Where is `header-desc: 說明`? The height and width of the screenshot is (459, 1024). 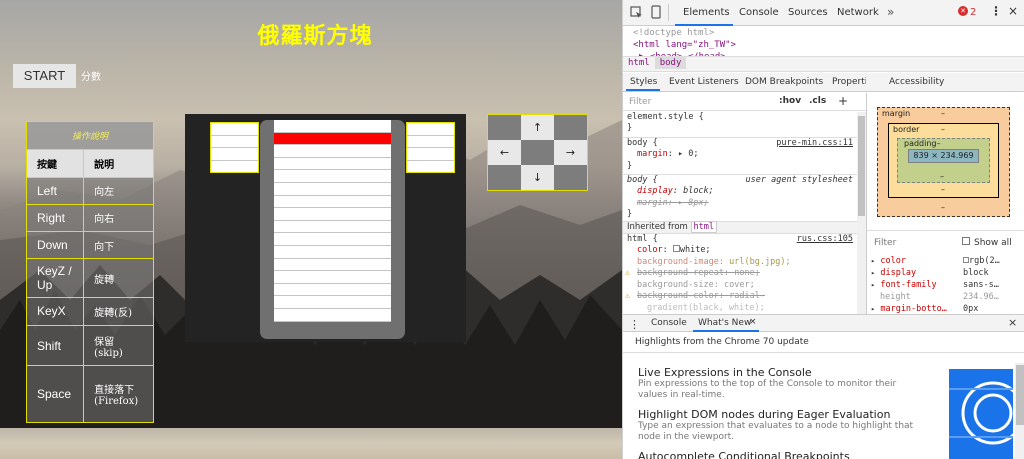
header-desc: 說明 is located at coordinates (118, 163).